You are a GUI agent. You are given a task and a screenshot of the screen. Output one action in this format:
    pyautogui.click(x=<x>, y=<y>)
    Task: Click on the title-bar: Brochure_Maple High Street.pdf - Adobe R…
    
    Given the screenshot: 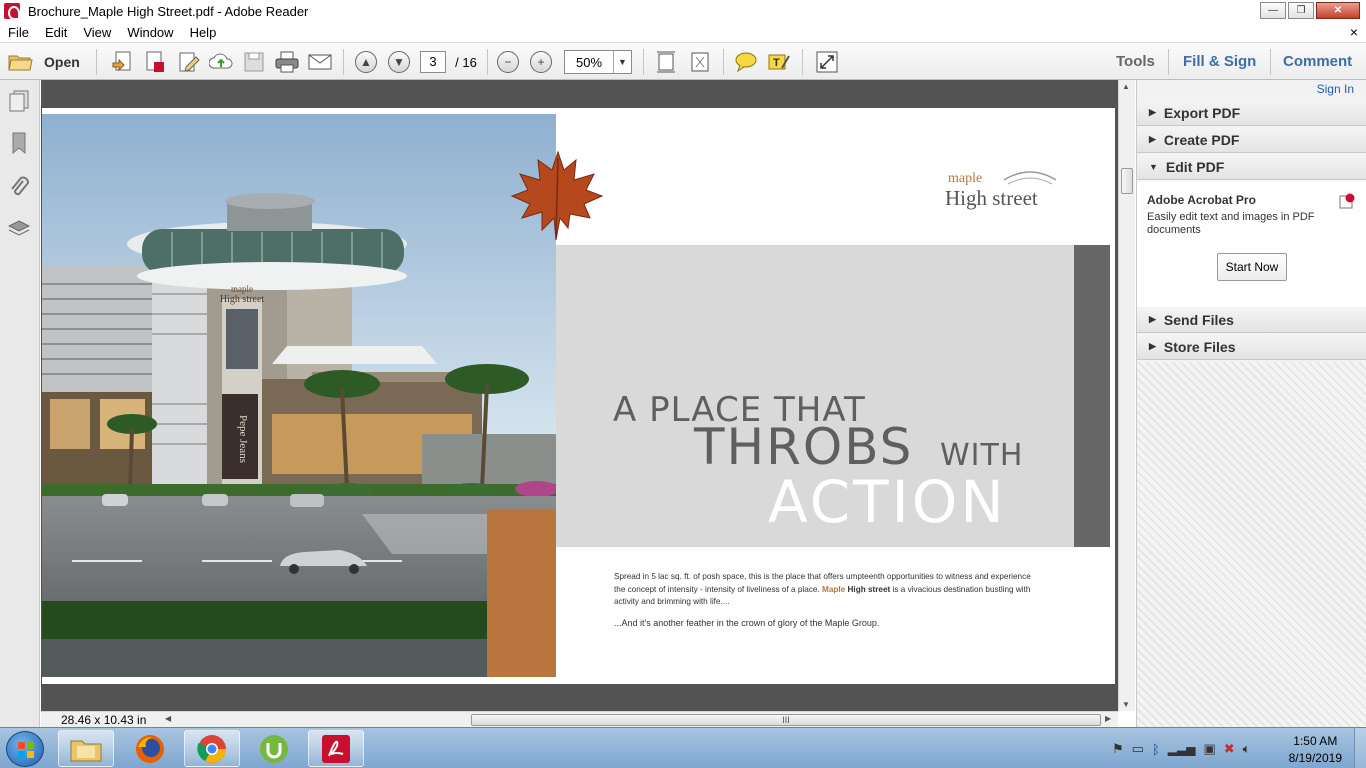 What is the action you would take?
    pyautogui.click(x=683, y=11)
    